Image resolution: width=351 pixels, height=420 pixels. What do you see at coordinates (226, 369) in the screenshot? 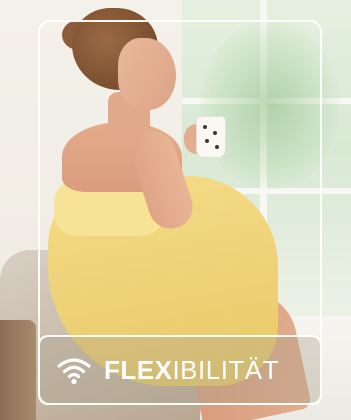
I see `feature-label-light: IBILITÄT` at bounding box center [226, 369].